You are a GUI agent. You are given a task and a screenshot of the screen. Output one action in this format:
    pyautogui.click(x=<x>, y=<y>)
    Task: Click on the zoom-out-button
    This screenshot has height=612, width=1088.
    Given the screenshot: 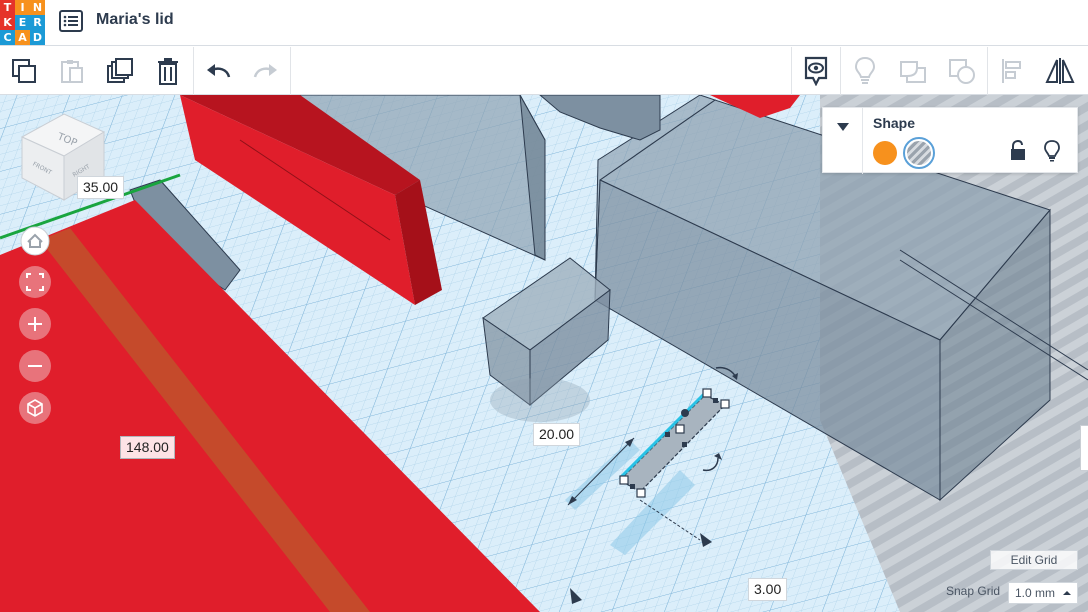 What is the action you would take?
    pyautogui.click(x=35, y=366)
    